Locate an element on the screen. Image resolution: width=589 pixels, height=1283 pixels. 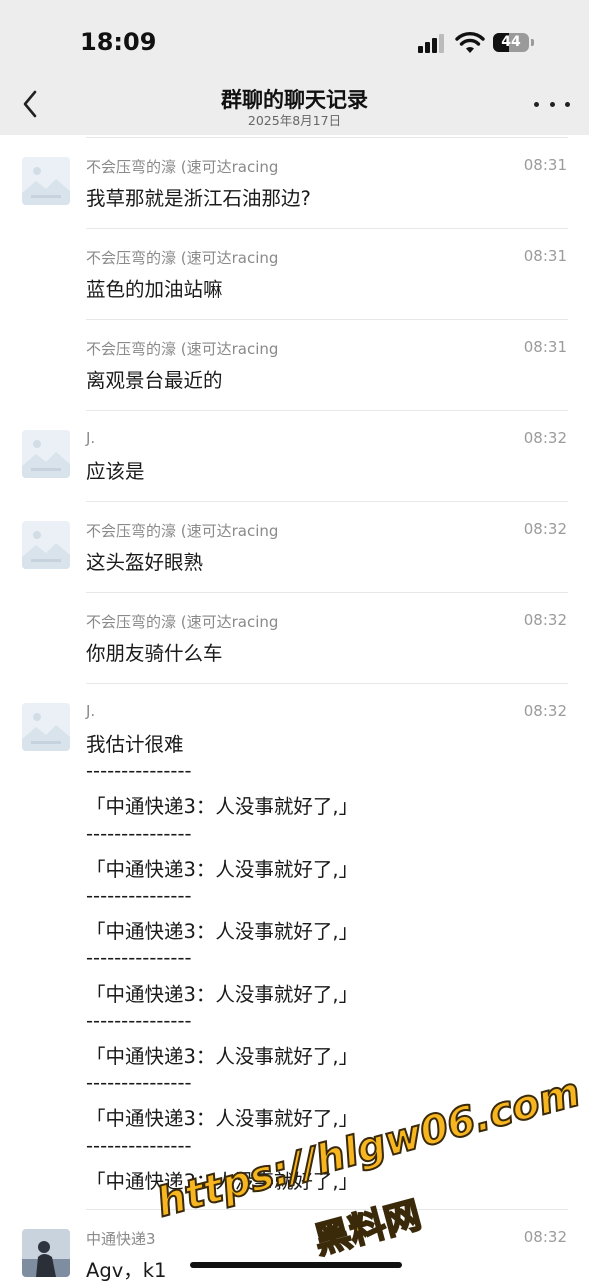
watermark-name: 黑料网 is located at coordinates (367, 1229).